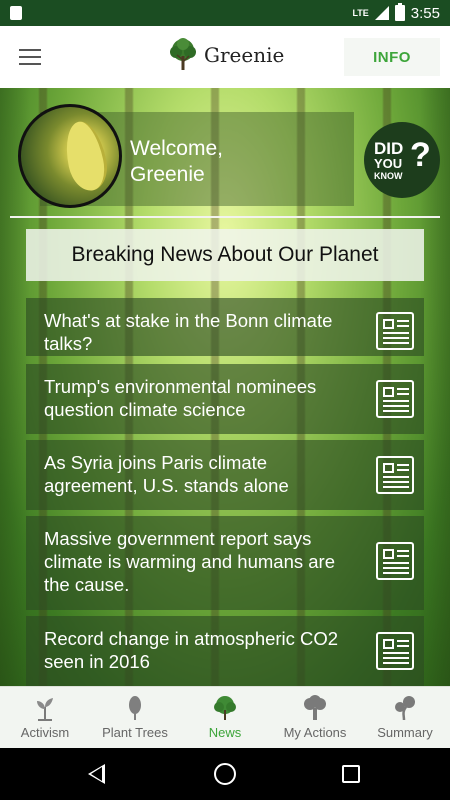 The image size is (450, 800). I want to click on nav-plant-trees: Plant Trees, so click(135, 717).